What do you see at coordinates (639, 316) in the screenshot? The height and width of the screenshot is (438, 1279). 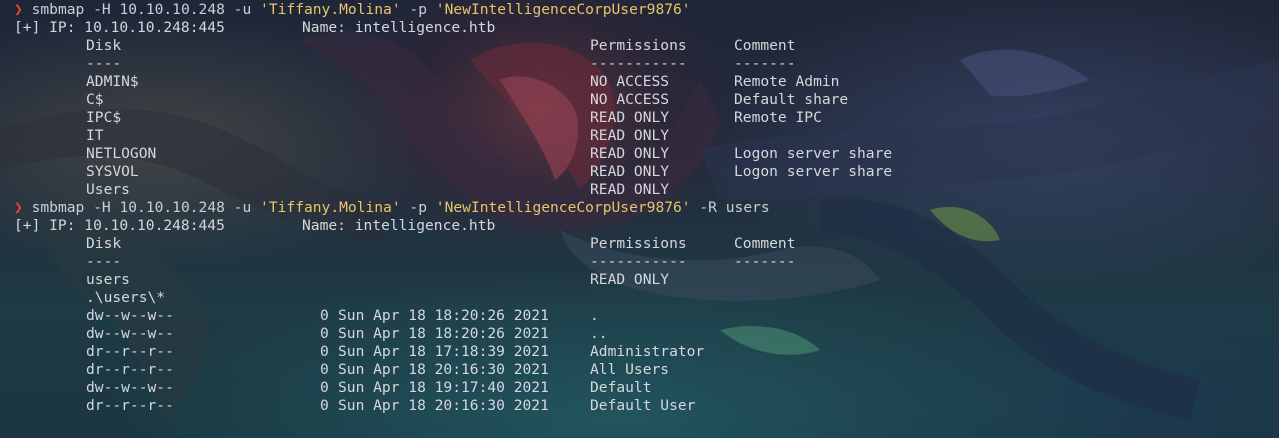 I see `list-item: dw--w--w-- 0 Sun Apr 18 18:20:26 2021.` at bounding box center [639, 316].